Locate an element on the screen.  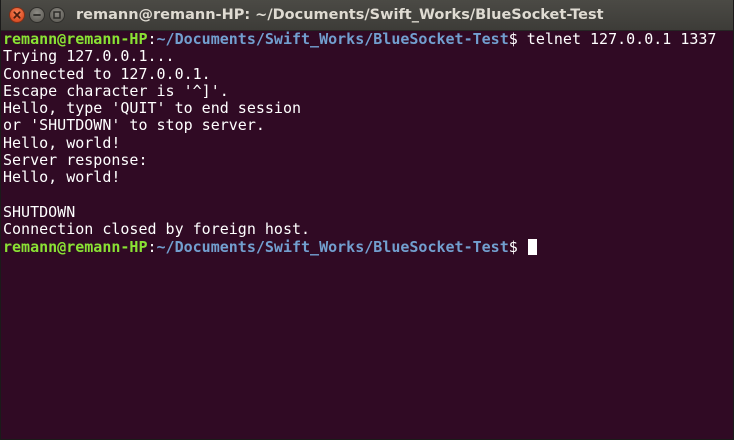
minimize-button is located at coordinates (37, 15).